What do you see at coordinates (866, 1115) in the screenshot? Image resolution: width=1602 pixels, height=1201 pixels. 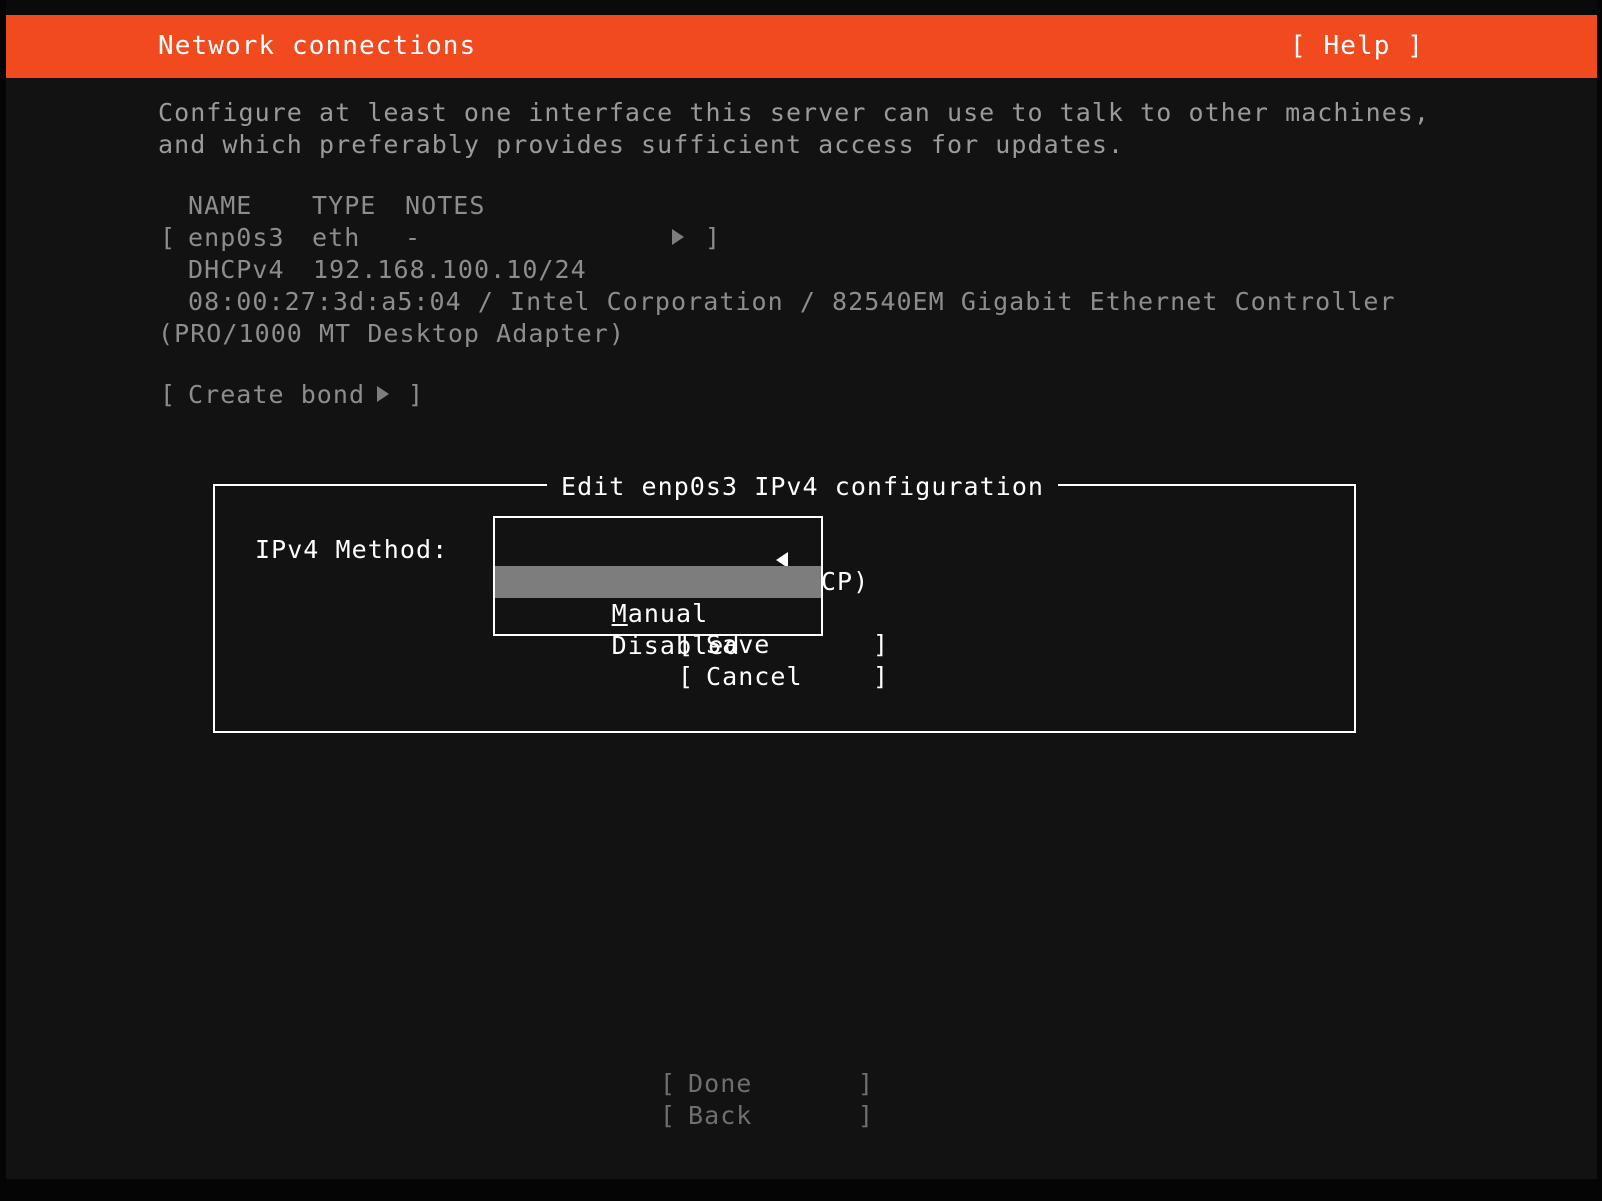 I see `back-button-close-bracket: ]` at bounding box center [866, 1115].